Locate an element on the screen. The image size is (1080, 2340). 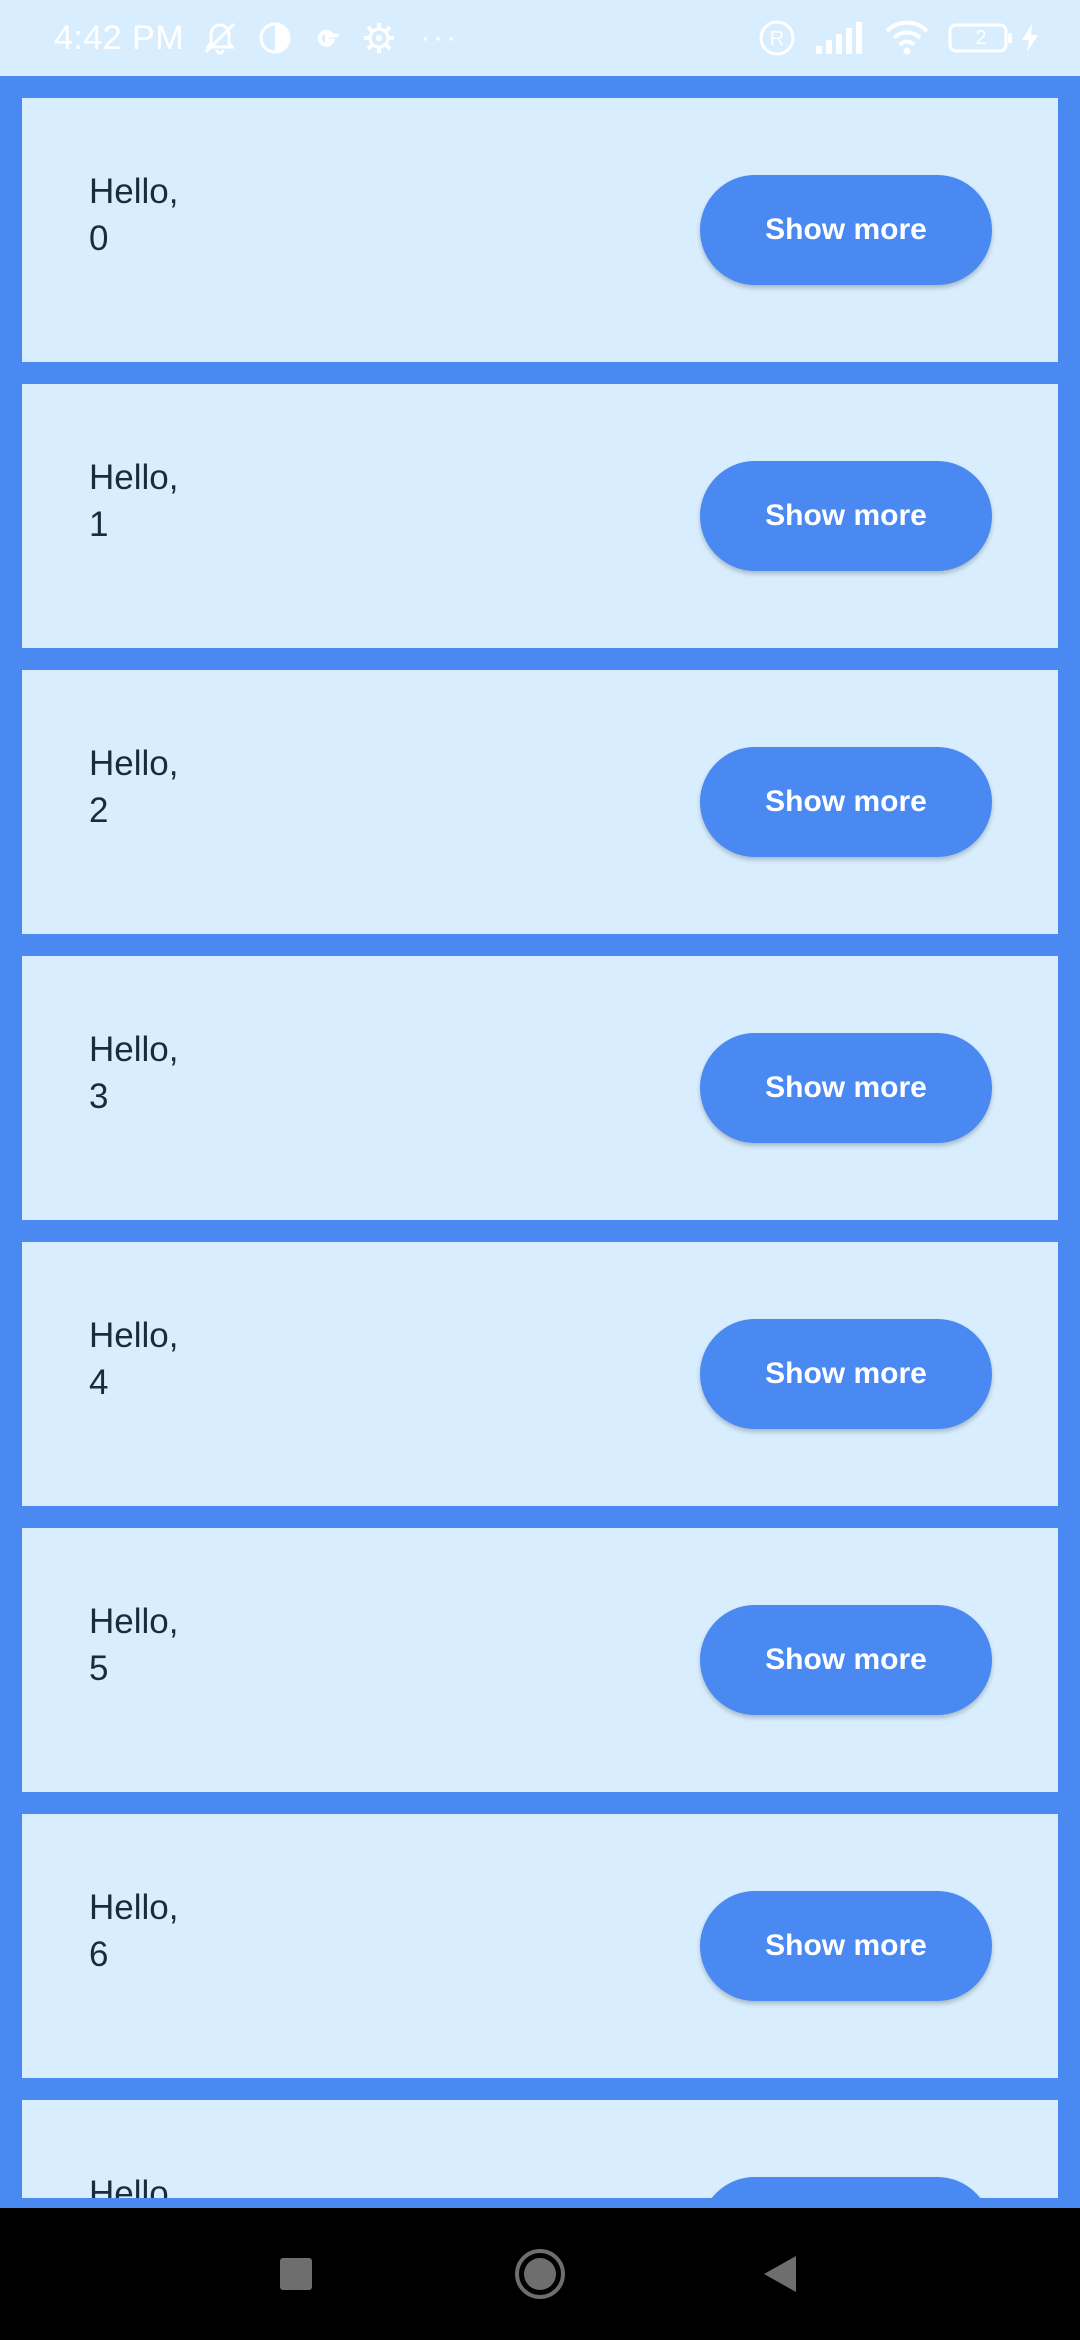
card-text: Hello, is located at coordinates (133, 2184).